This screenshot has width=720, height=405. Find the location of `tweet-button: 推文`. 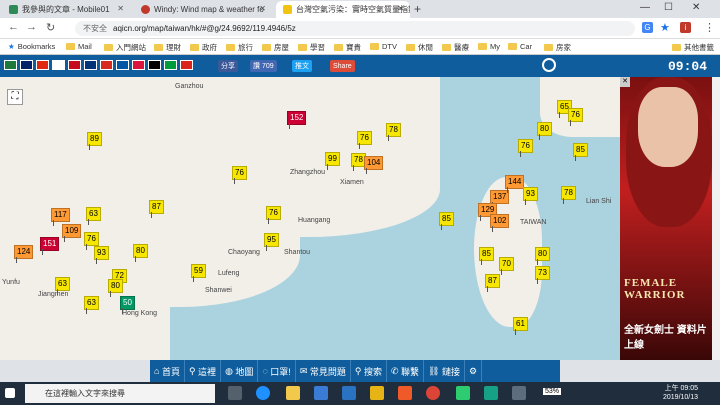

tweet-button: 推文 is located at coordinates (302, 66).